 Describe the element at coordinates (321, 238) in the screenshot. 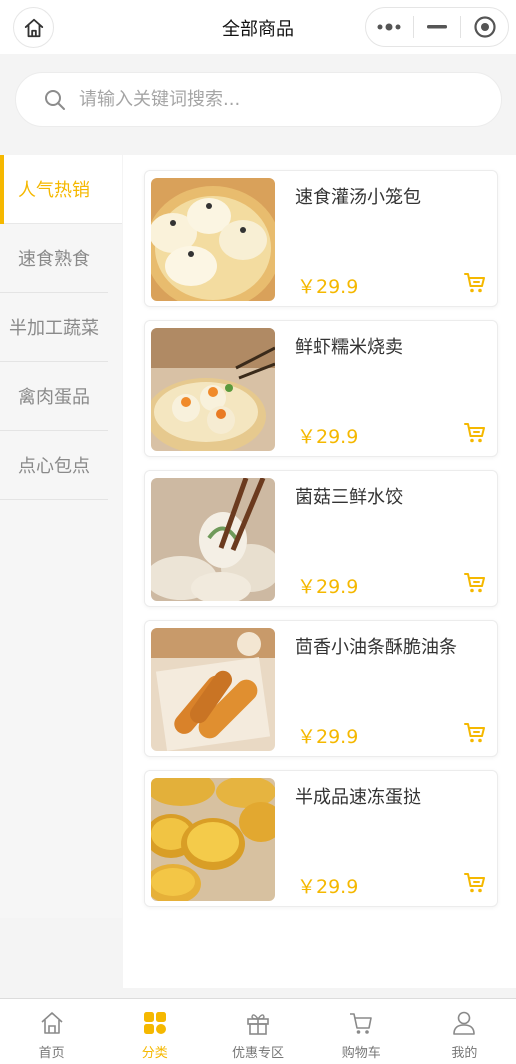

I see `product-card: 速食灌汤小笼包 ￥29.9` at that location.